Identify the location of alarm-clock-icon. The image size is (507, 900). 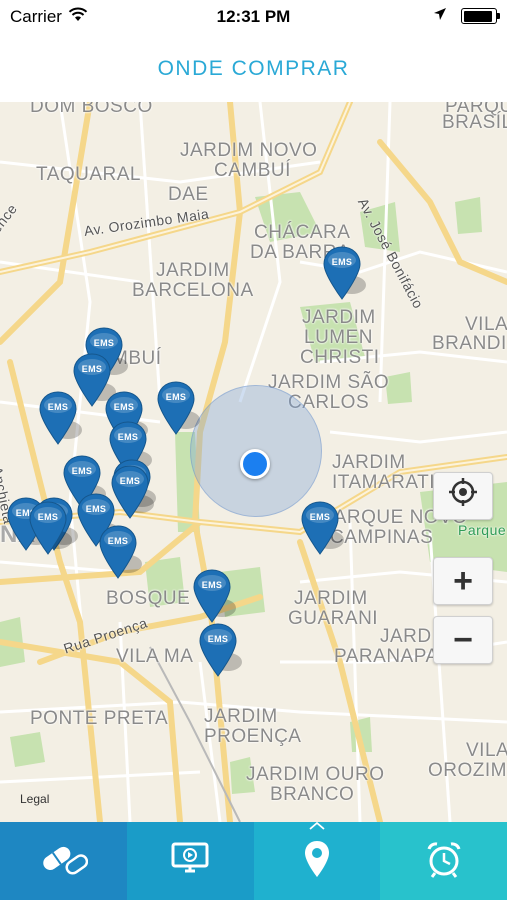
(444, 861).